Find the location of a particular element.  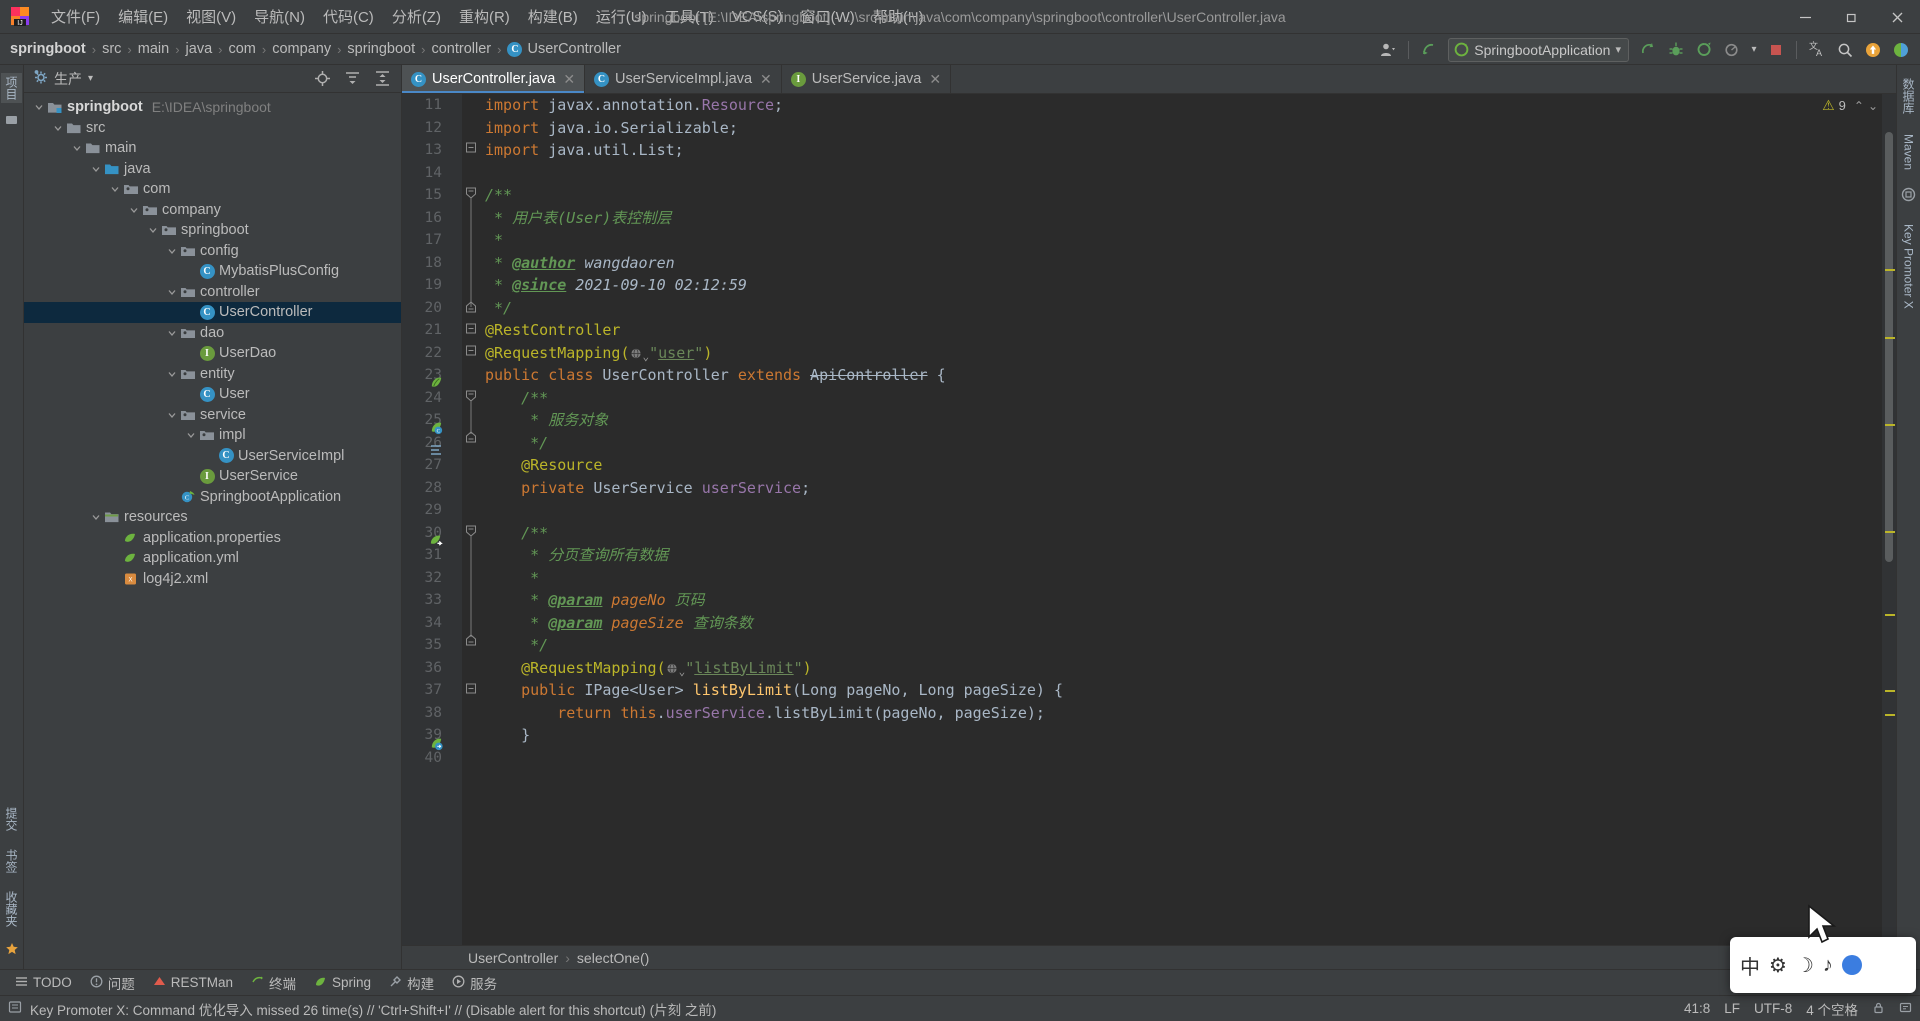

tool-spring: Spring is located at coordinates (342, 983).